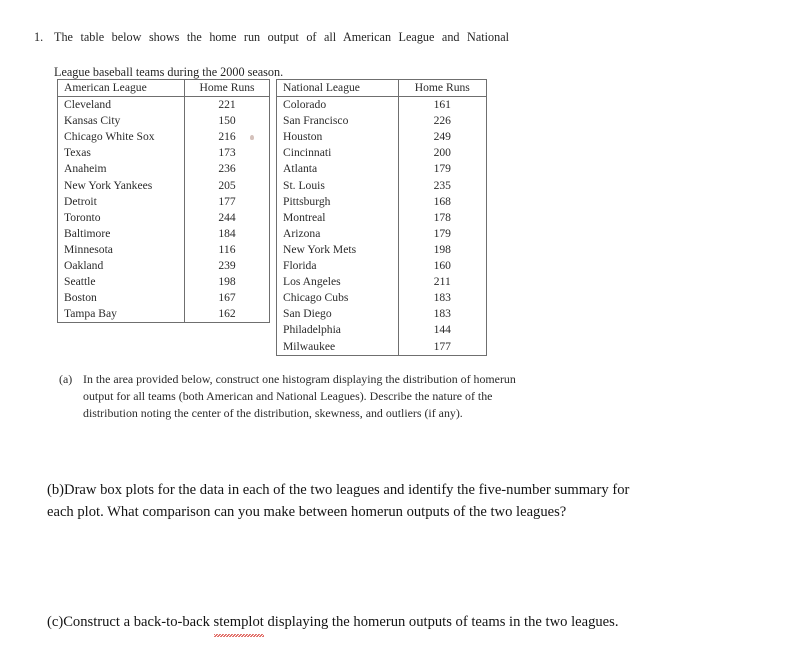 This screenshot has width=793, height=652. I want to click on table-row: Los Angeles 211, so click(381, 282).